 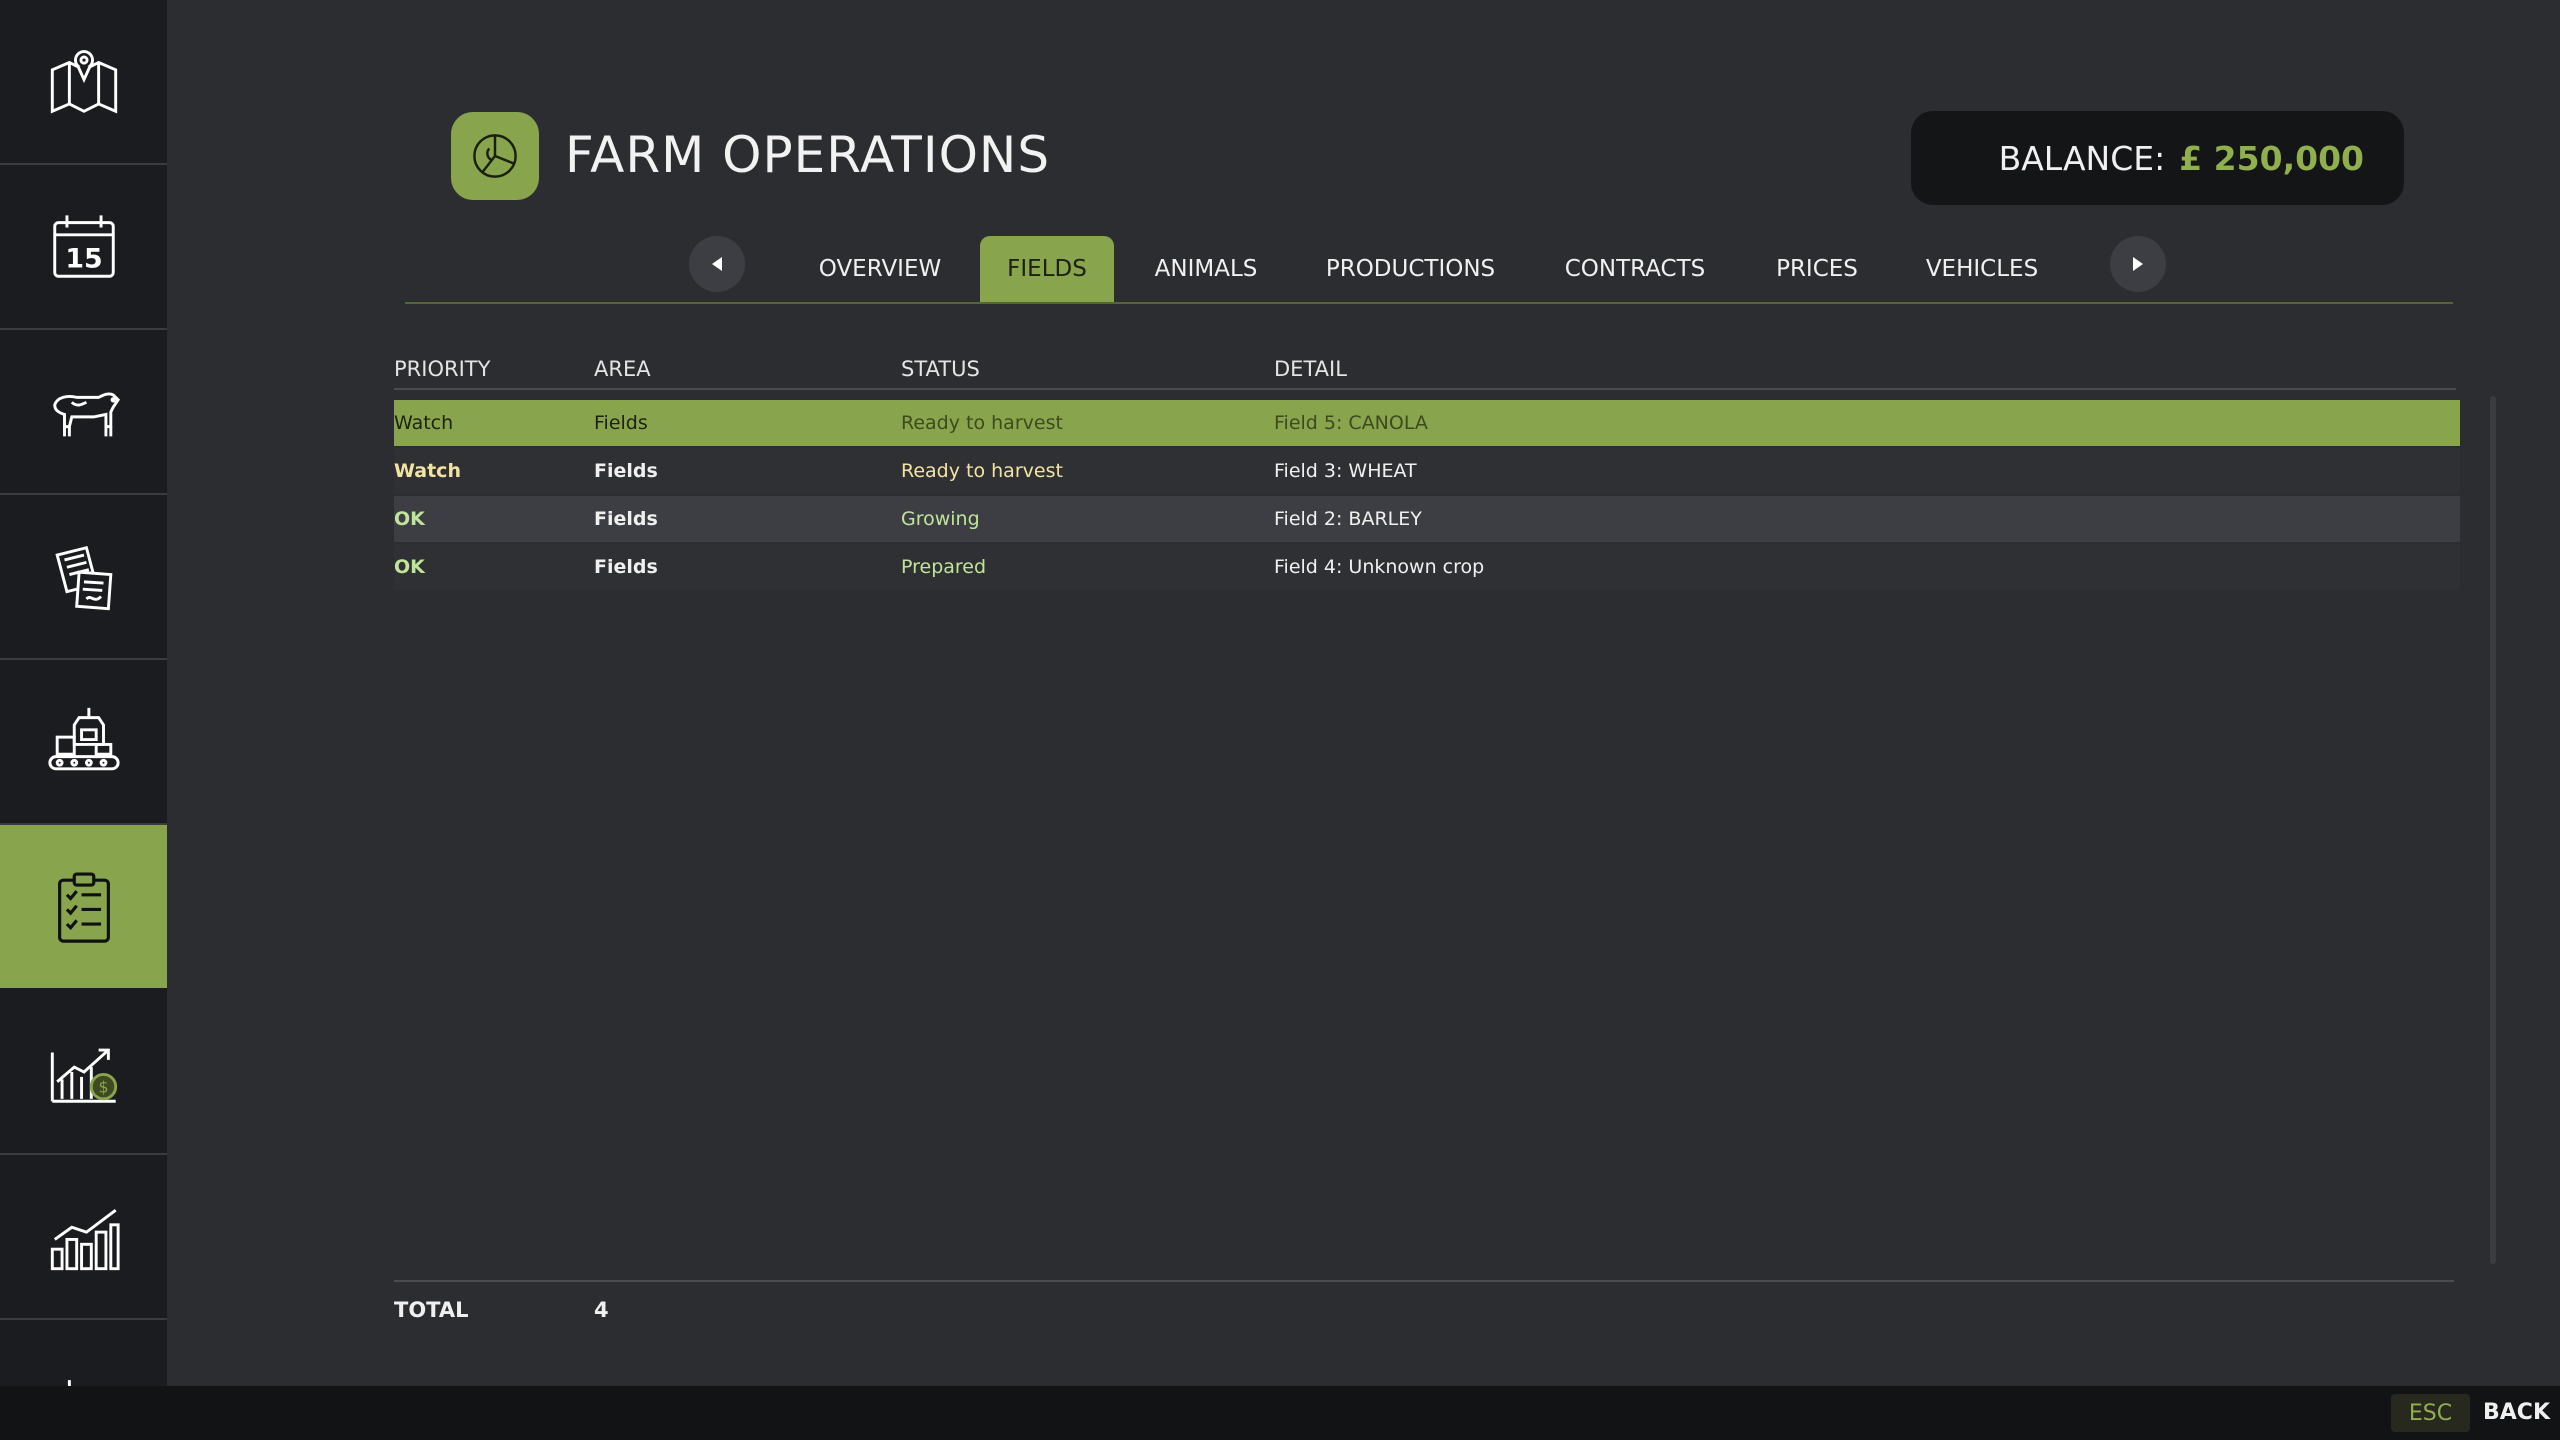 What do you see at coordinates (83, 738) in the screenshot?
I see `production-icon` at bounding box center [83, 738].